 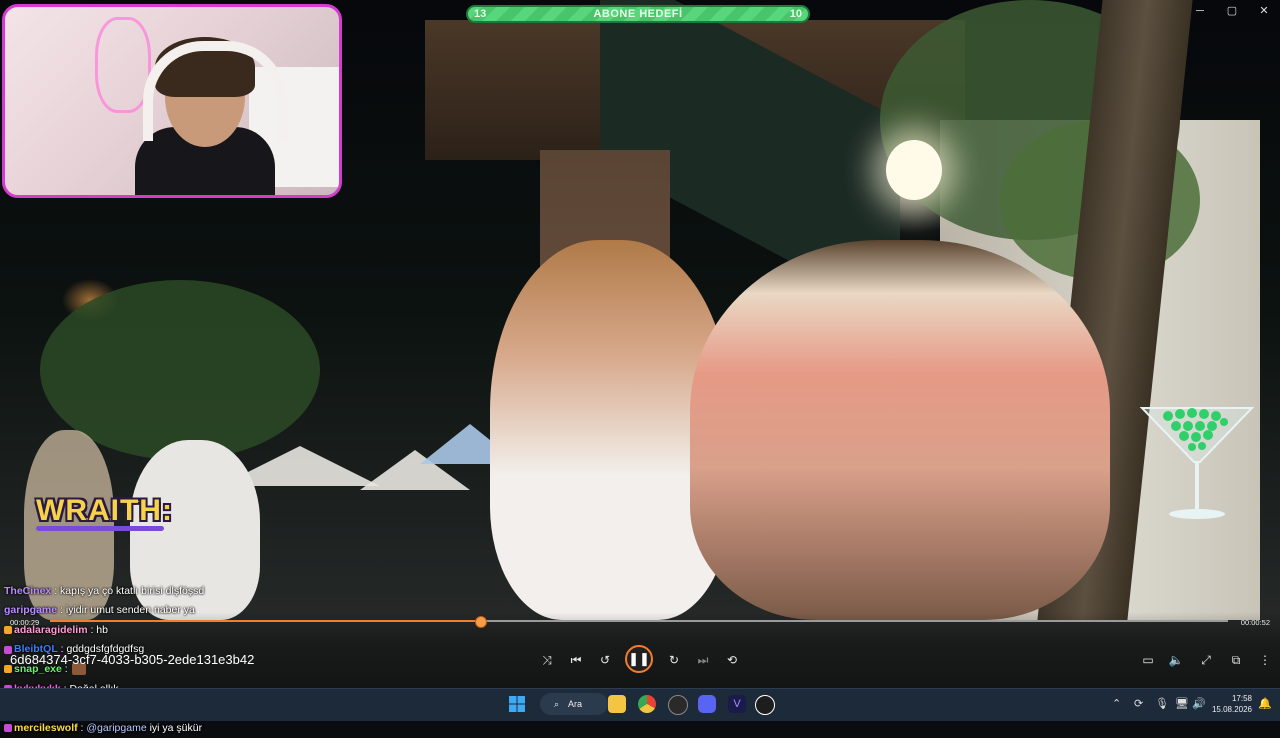 What do you see at coordinates (639, 659) in the screenshot?
I see `pause-button: ❚❚` at bounding box center [639, 659].